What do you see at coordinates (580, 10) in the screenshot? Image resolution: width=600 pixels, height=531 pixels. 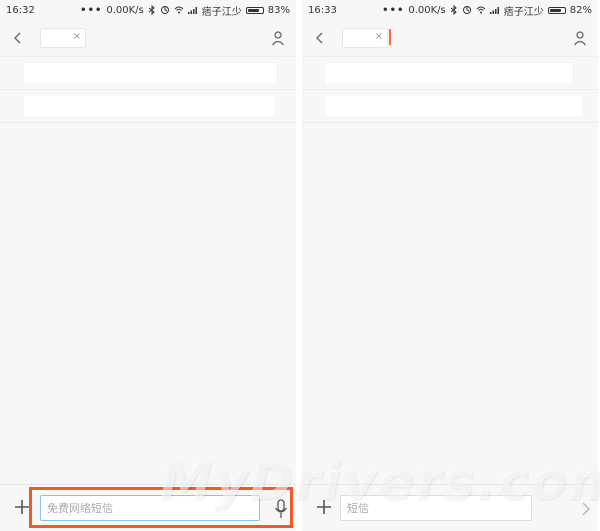 I see `battery-percent: 82%` at bounding box center [580, 10].